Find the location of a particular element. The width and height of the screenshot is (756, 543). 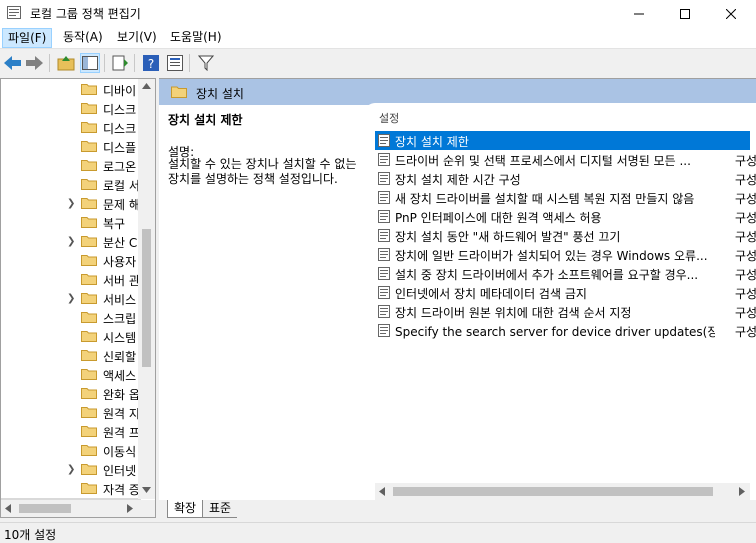

tree-item: ❯ 문제 해 is located at coordinates (71, 203).